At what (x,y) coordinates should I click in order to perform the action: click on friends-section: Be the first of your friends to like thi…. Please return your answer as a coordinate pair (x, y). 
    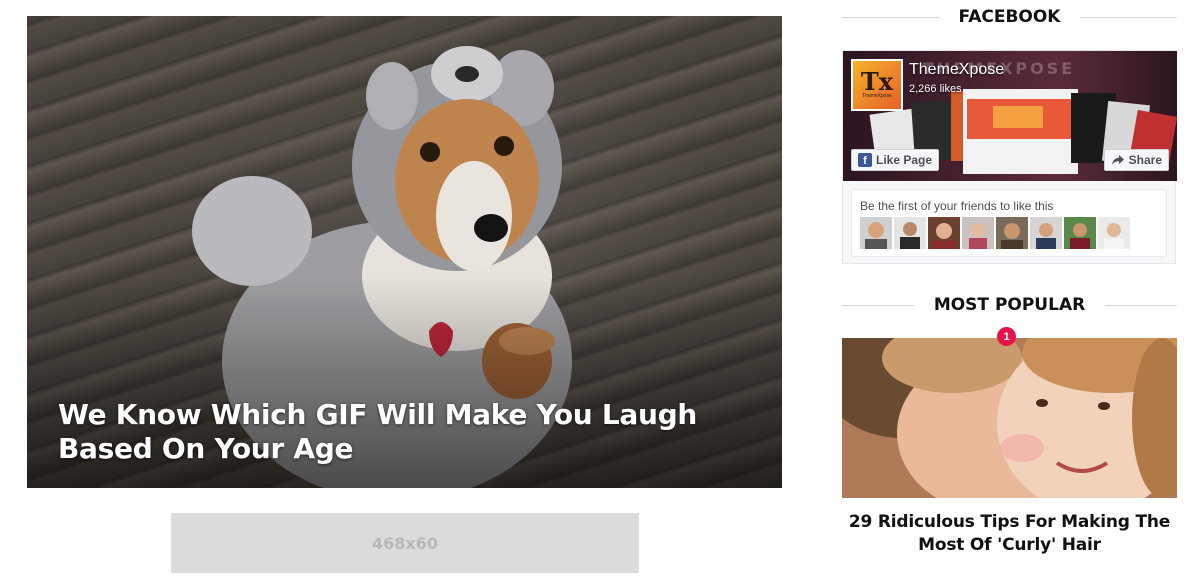
    Looking at the image, I should click on (1009, 223).